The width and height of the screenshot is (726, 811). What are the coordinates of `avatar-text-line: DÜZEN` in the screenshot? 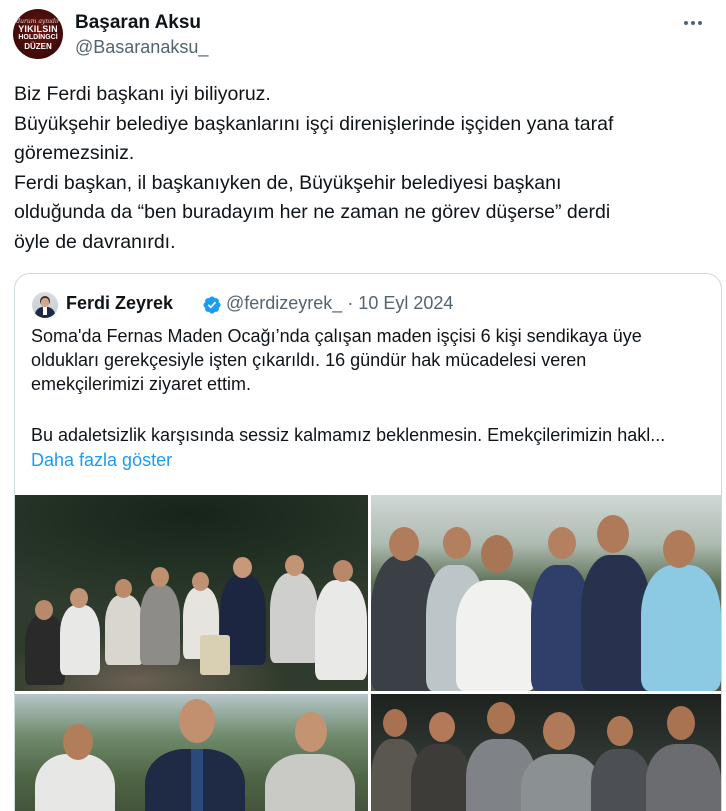 It's located at (38, 46).